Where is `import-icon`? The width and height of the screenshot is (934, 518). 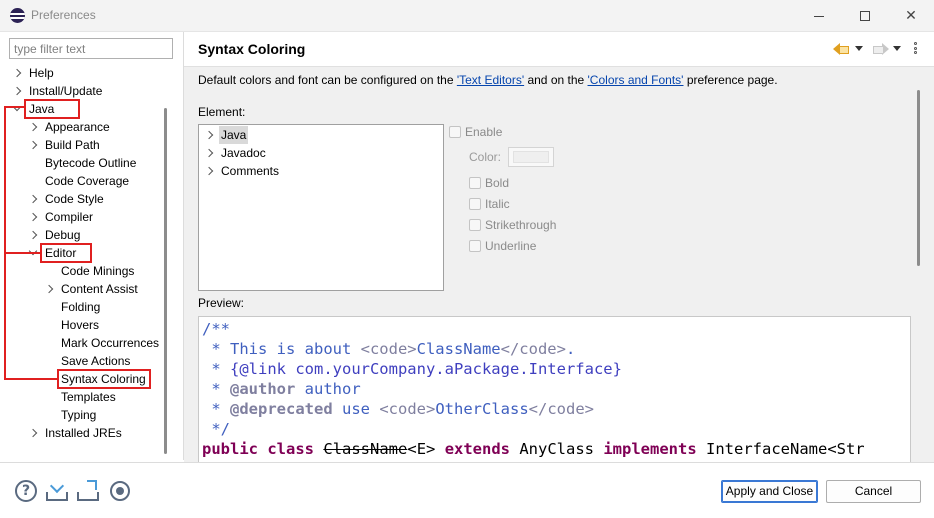 import-icon is located at coordinates (58, 489).